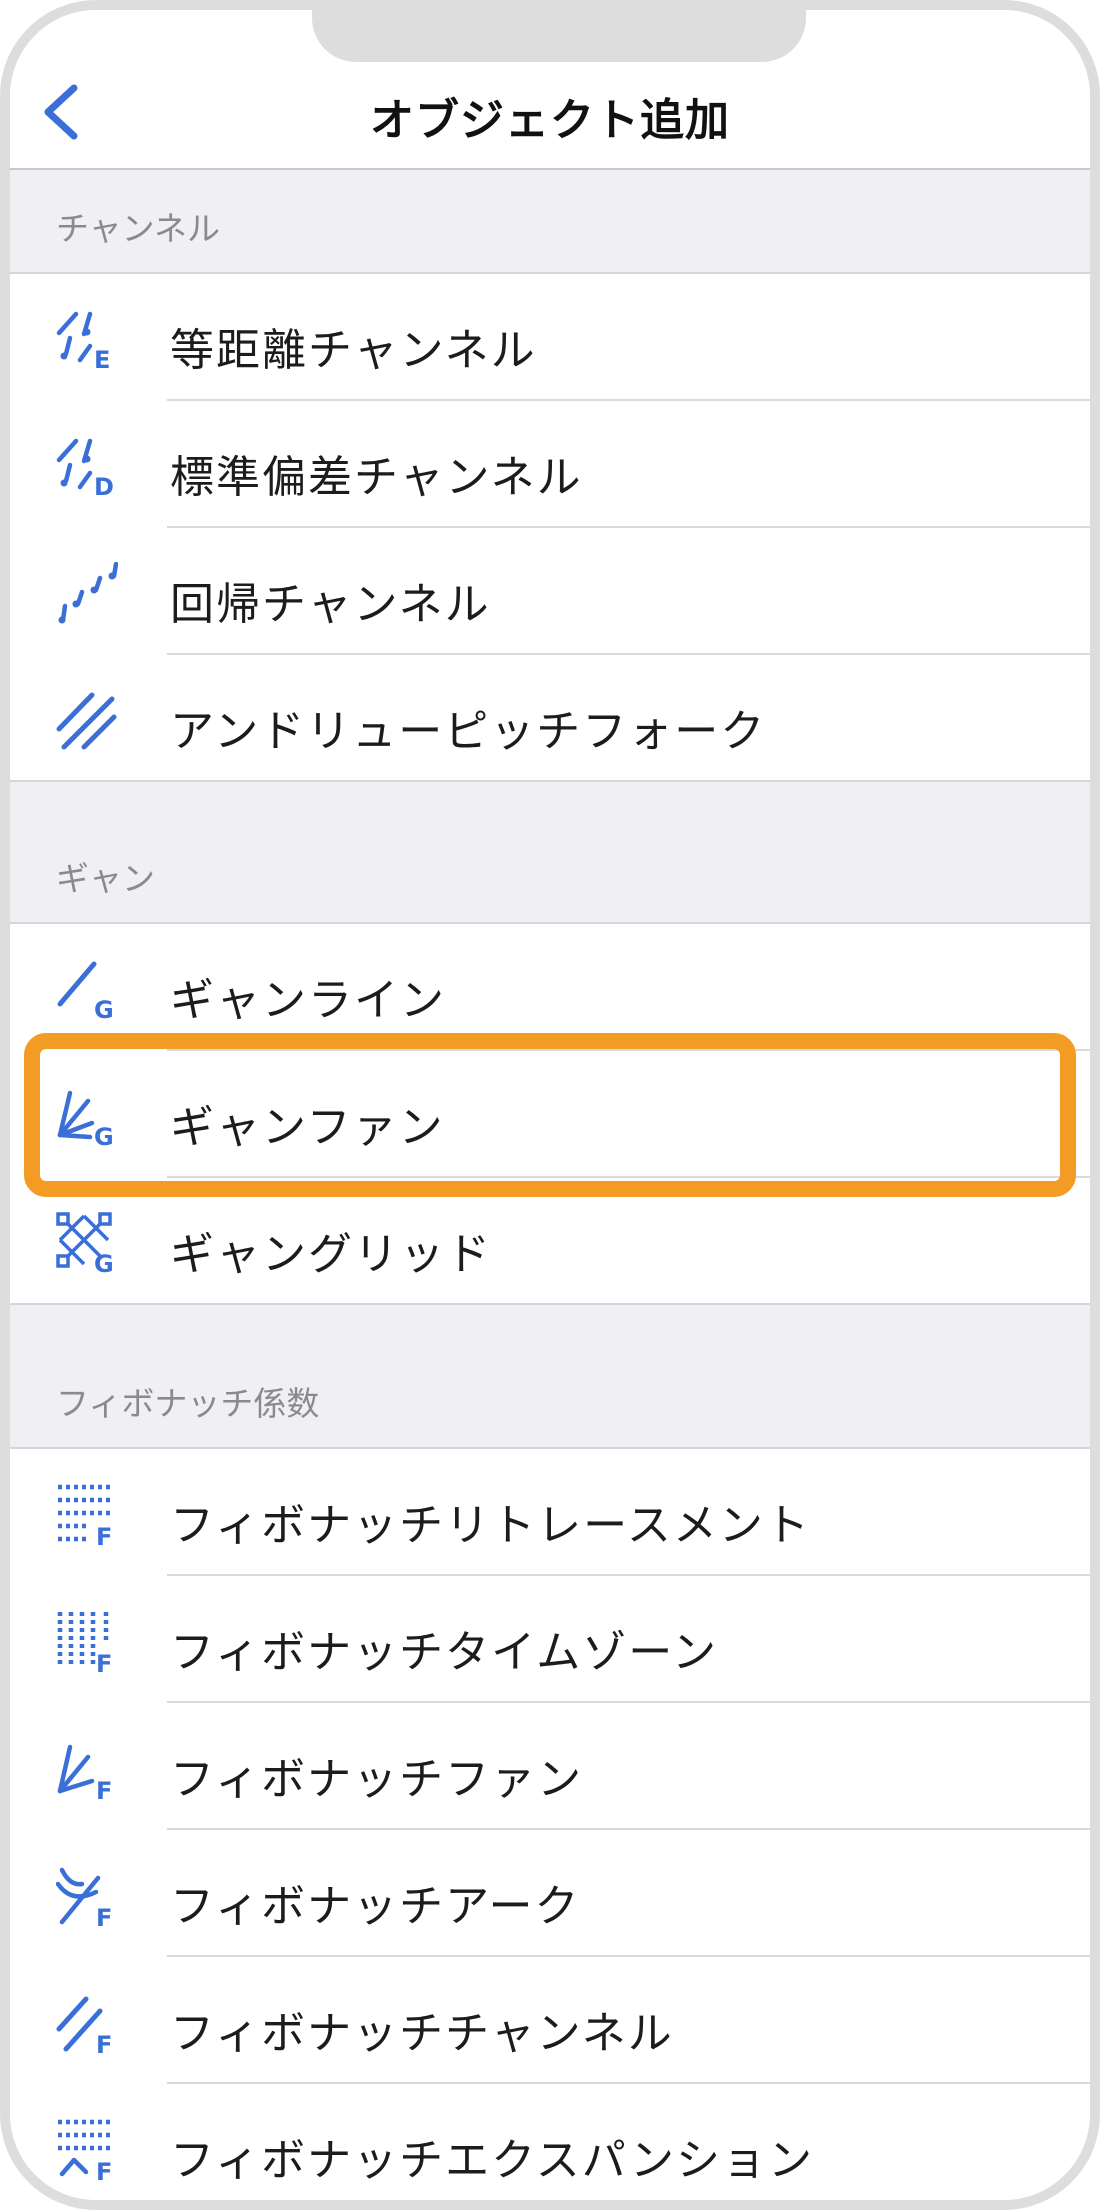 Image resolution: width=1100 pixels, height=2210 pixels. What do you see at coordinates (188, 1403) in the screenshot?
I see `section-title: フィボナッチ係数` at bounding box center [188, 1403].